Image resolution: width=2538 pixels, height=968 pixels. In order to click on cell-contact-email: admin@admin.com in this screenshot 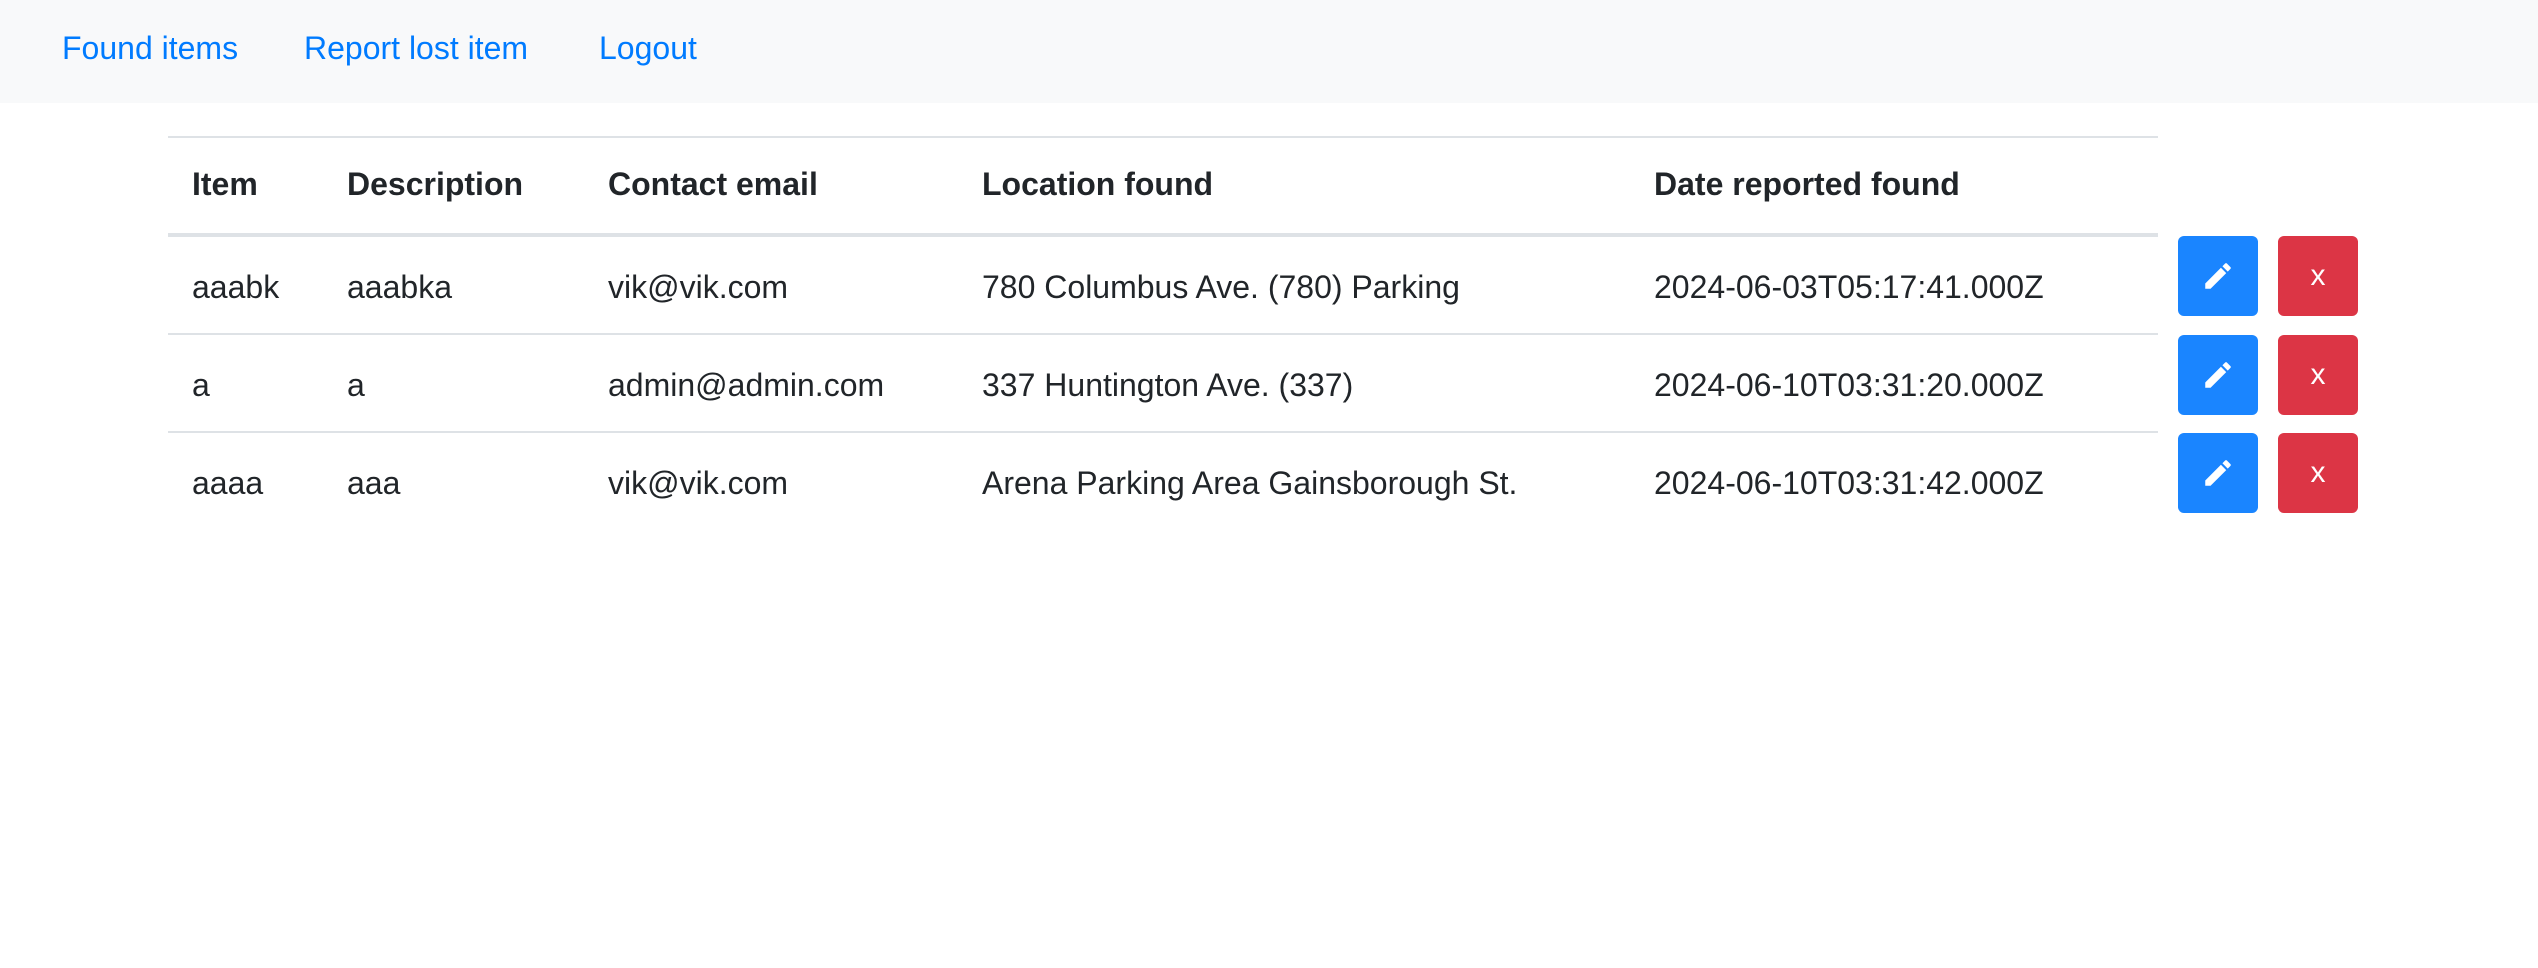, I will do `click(746, 385)`.